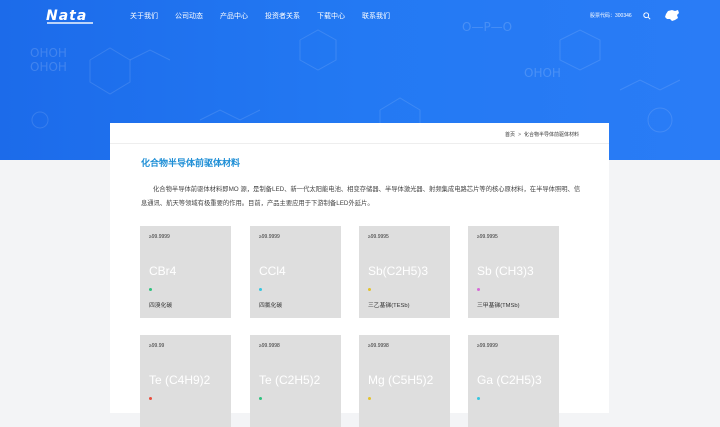 This screenshot has width=720, height=427. I want to click on breadcrumb: 首页 > 化合物半导体前驱体材料, so click(542, 134).